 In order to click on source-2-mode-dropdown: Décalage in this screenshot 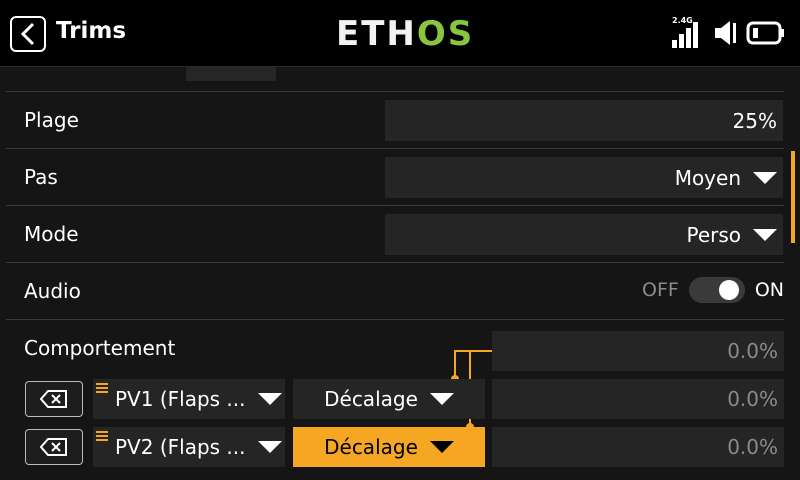, I will do `click(389, 447)`.